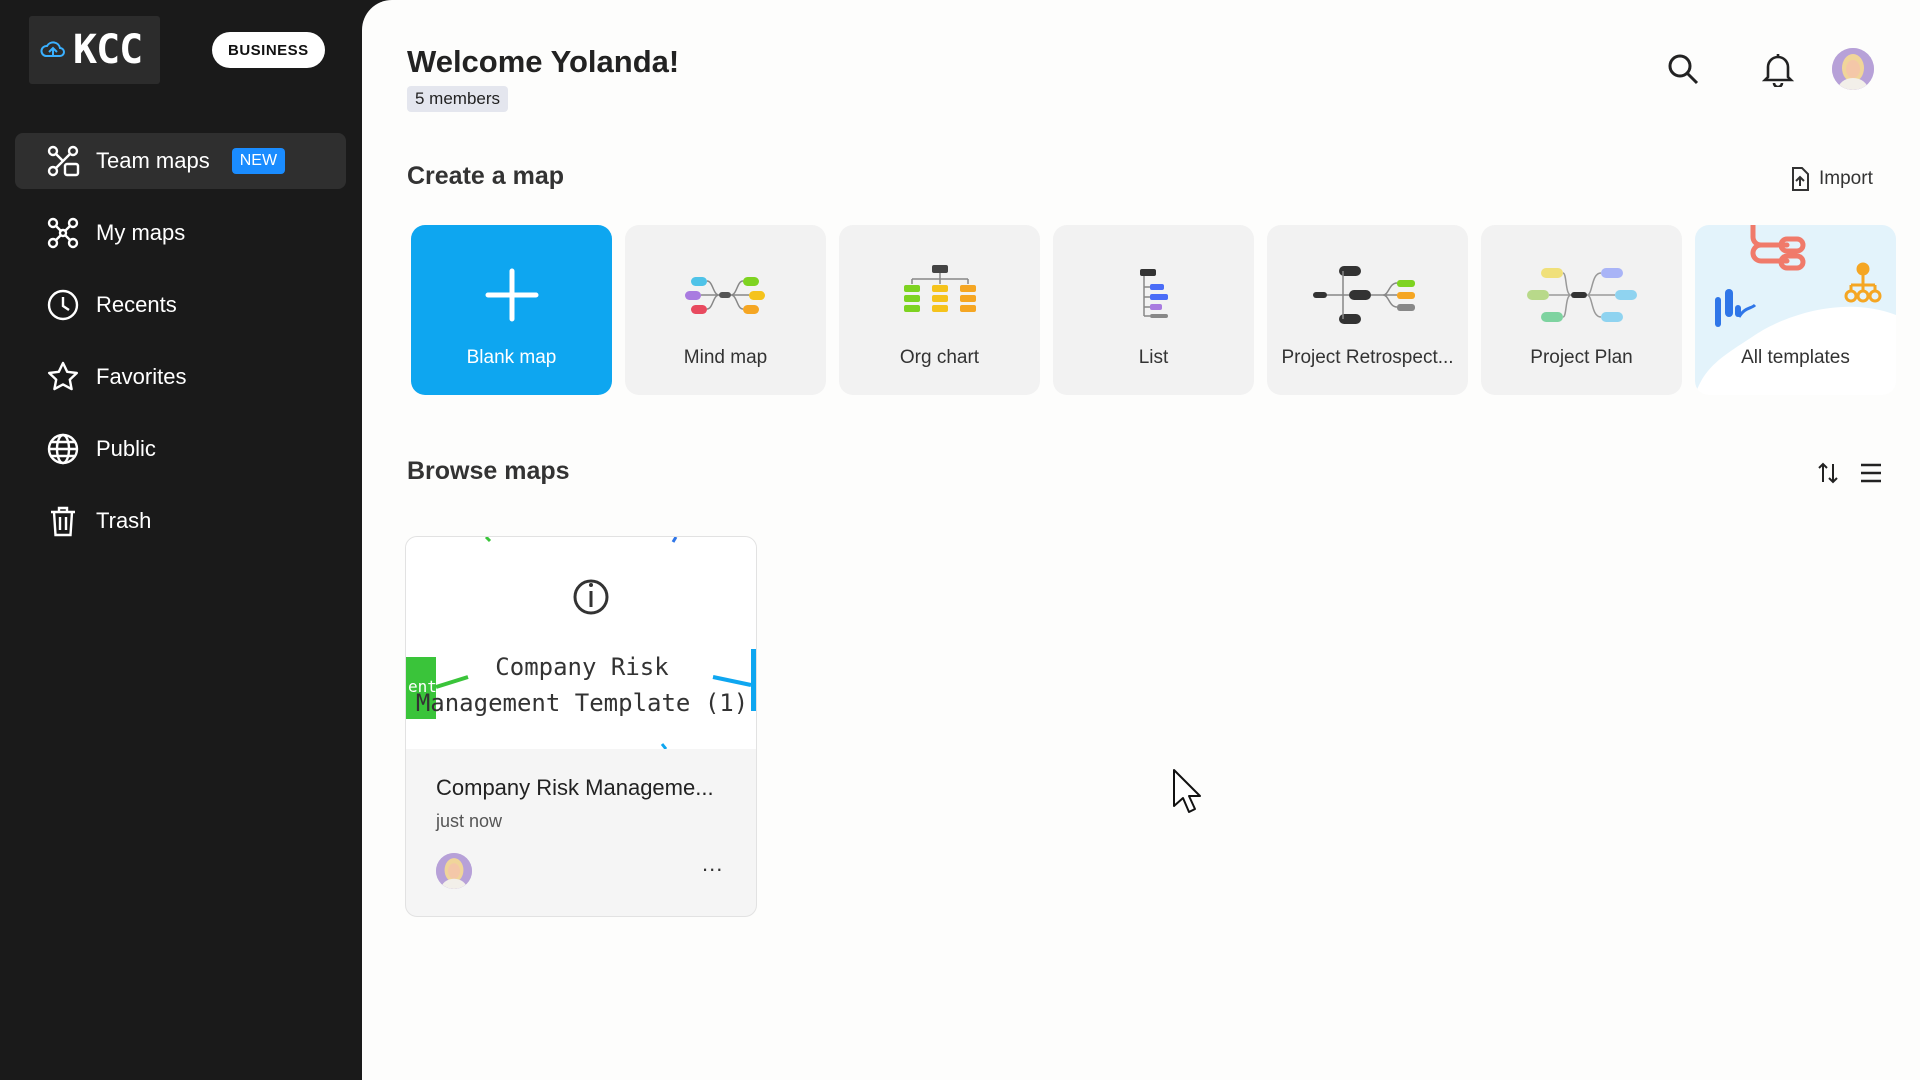 Image resolution: width=1920 pixels, height=1080 pixels. I want to click on owner-avatar, so click(454, 871).